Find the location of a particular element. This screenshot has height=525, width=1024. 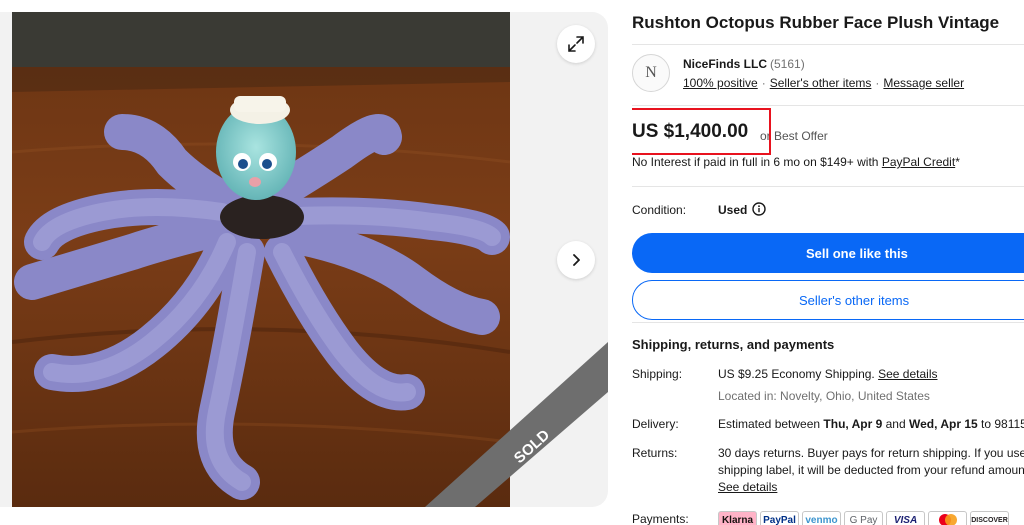

returns-details: See details is located at coordinates (747, 487).